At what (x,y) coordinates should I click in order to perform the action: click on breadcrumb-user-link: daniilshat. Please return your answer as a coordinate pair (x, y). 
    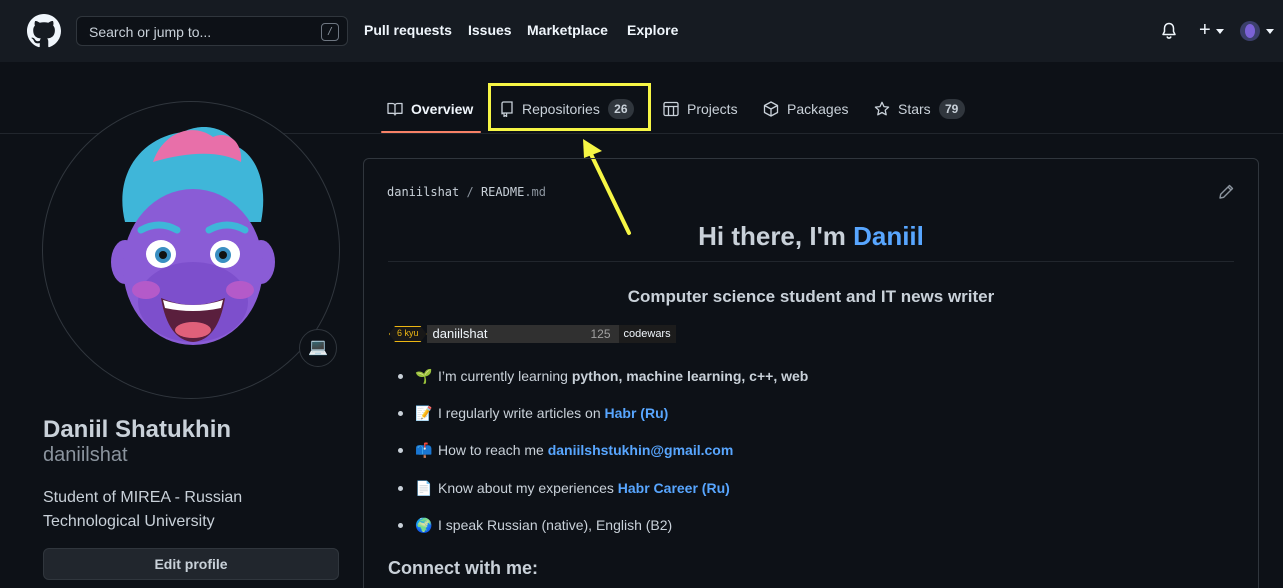
    Looking at the image, I should click on (423, 192).